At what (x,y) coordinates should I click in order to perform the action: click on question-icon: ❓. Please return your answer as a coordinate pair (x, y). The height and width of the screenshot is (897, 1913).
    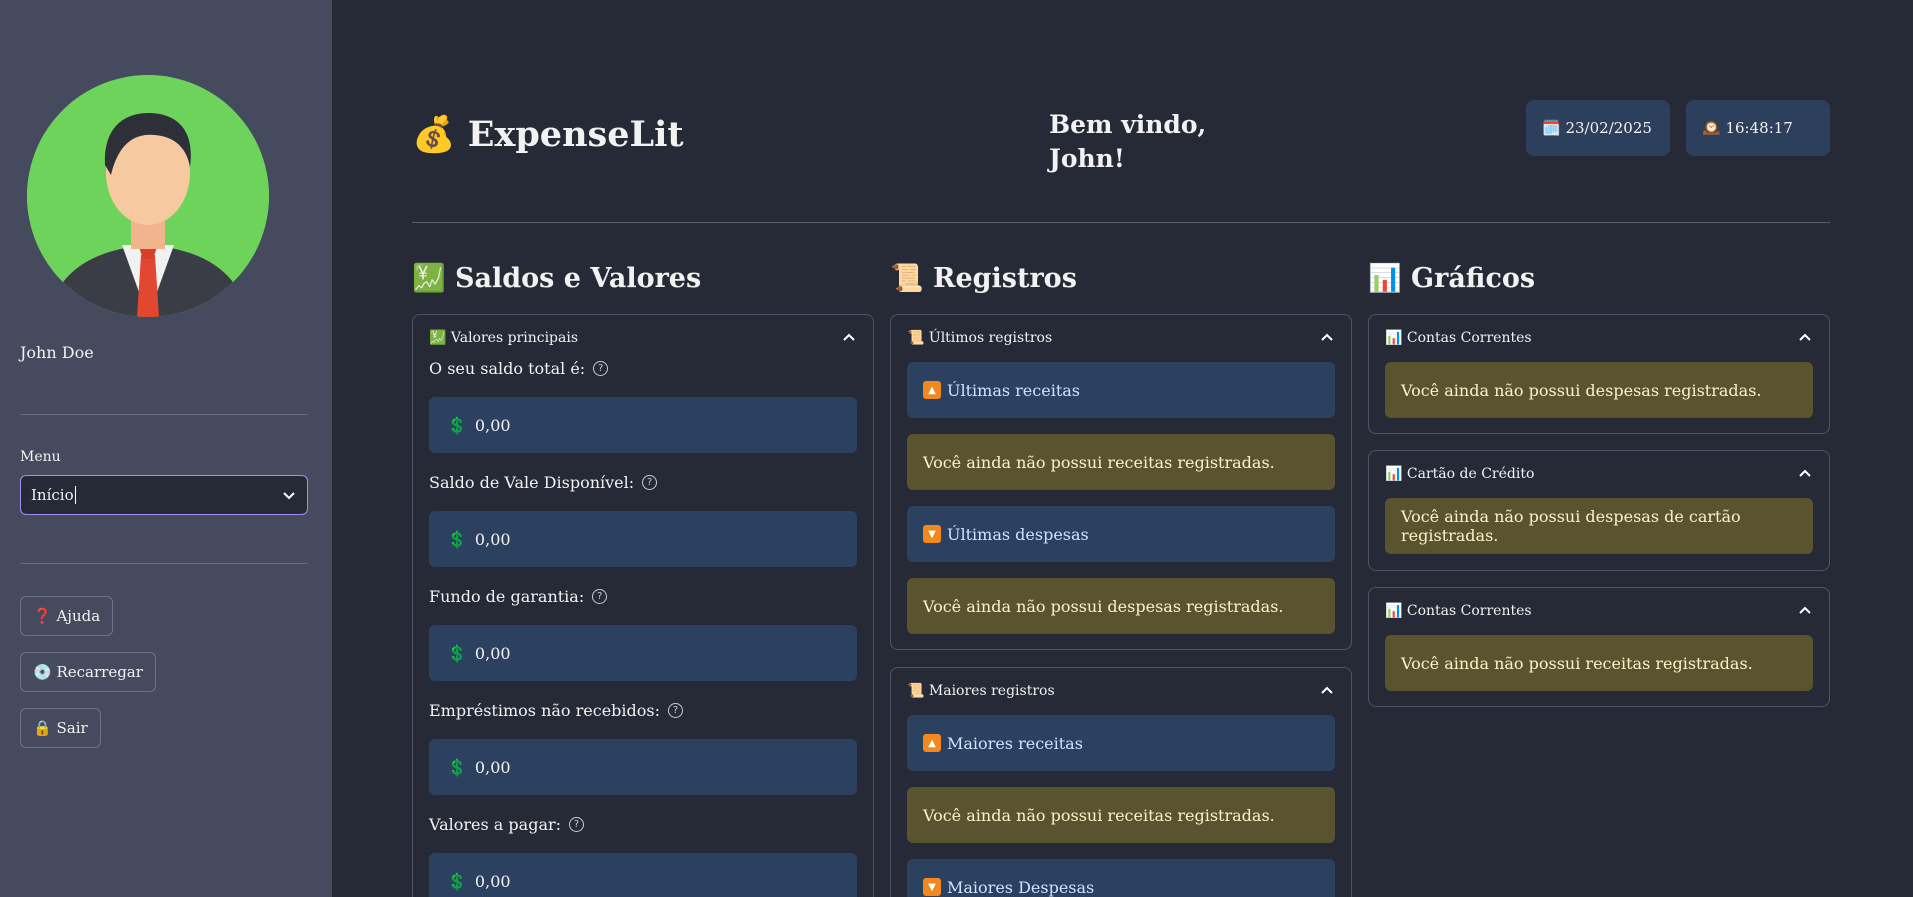
    Looking at the image, I should click on (42, 616).